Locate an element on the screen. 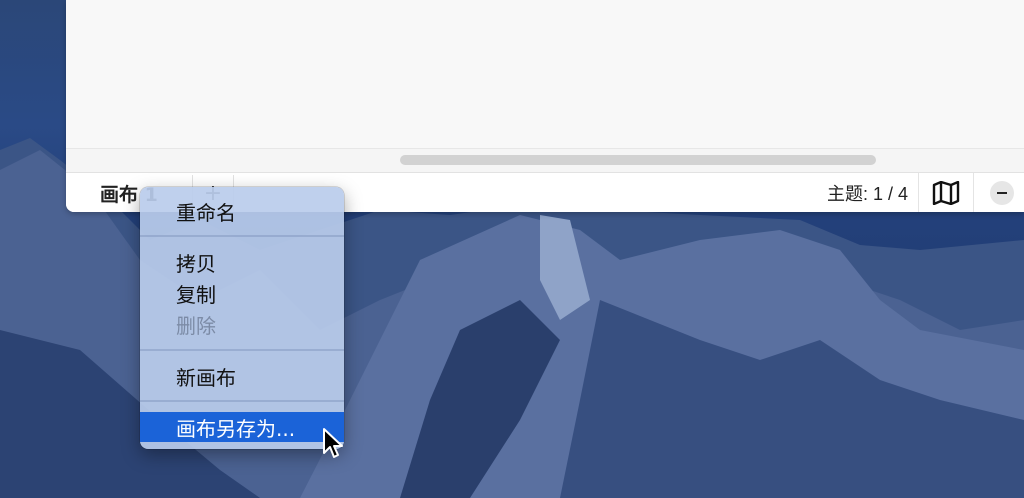  menu-item-duplicate: 复制 is located at coordinates (242, 293).